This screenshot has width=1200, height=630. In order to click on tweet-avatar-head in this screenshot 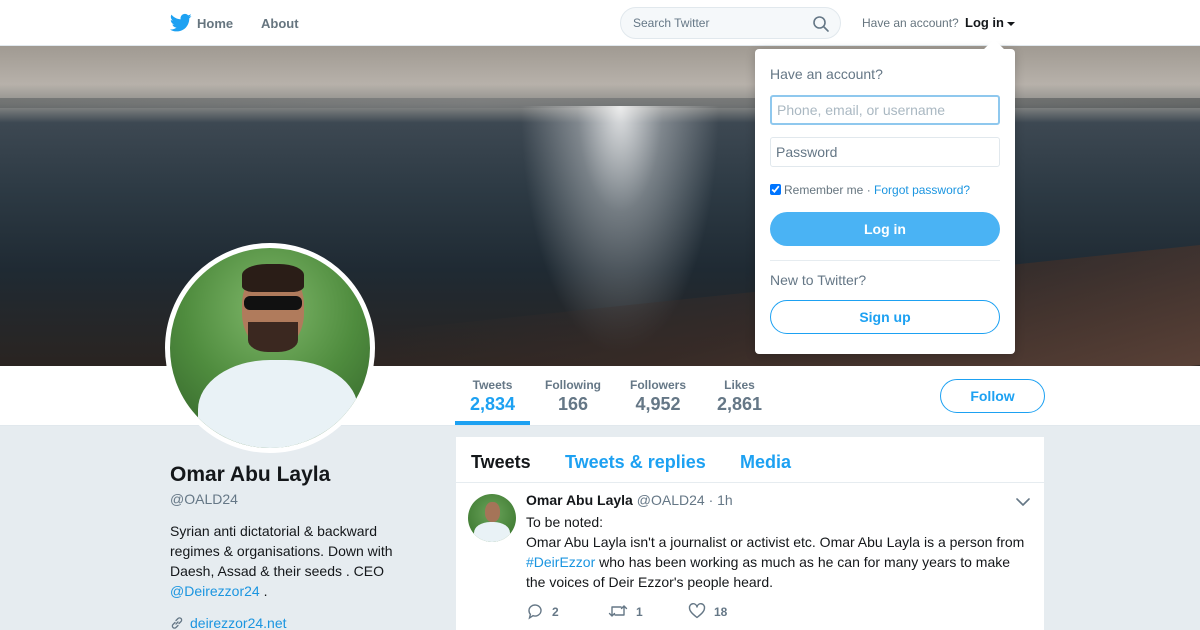, I will do `click(492, 512)`.